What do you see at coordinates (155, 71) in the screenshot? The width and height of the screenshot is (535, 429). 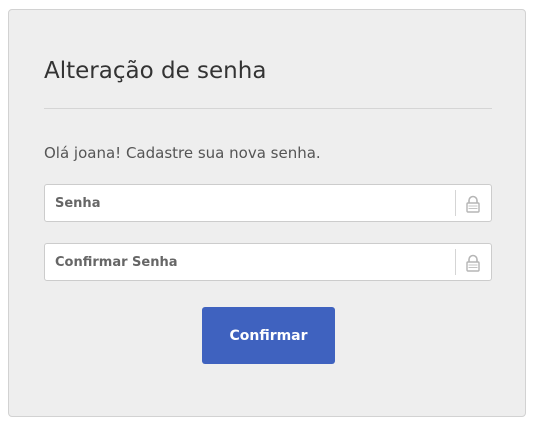 I see `page-title: Alteração de senha` at bounding box center [155, 71].